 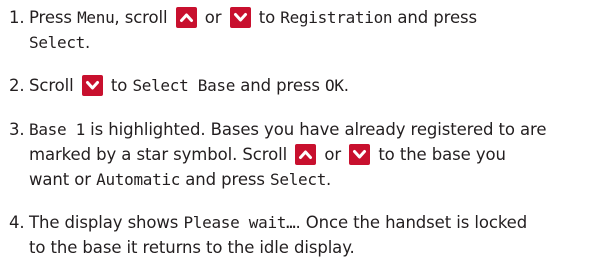 I want to click on text: marked by a star symbol. Scroll, so click(x=161, y=154).